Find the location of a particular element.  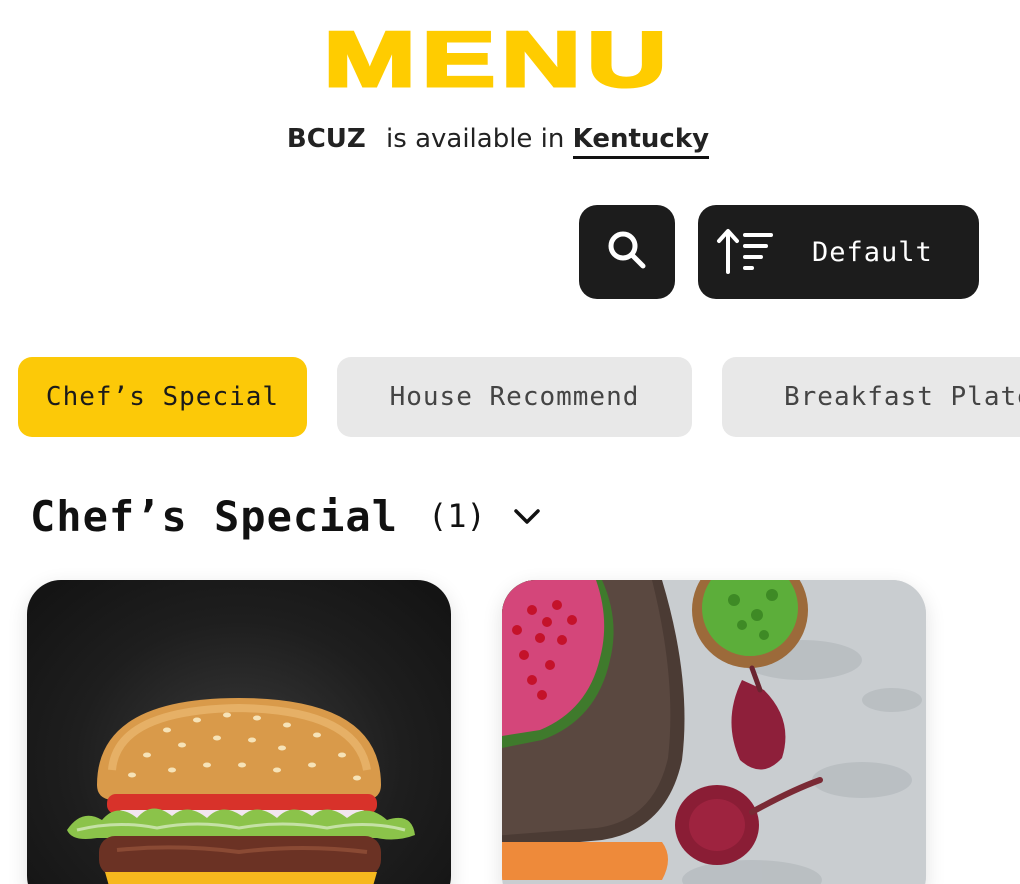

category-chip-breakfast-plate: Breakfast Plate is located at coordinates (871, 397).